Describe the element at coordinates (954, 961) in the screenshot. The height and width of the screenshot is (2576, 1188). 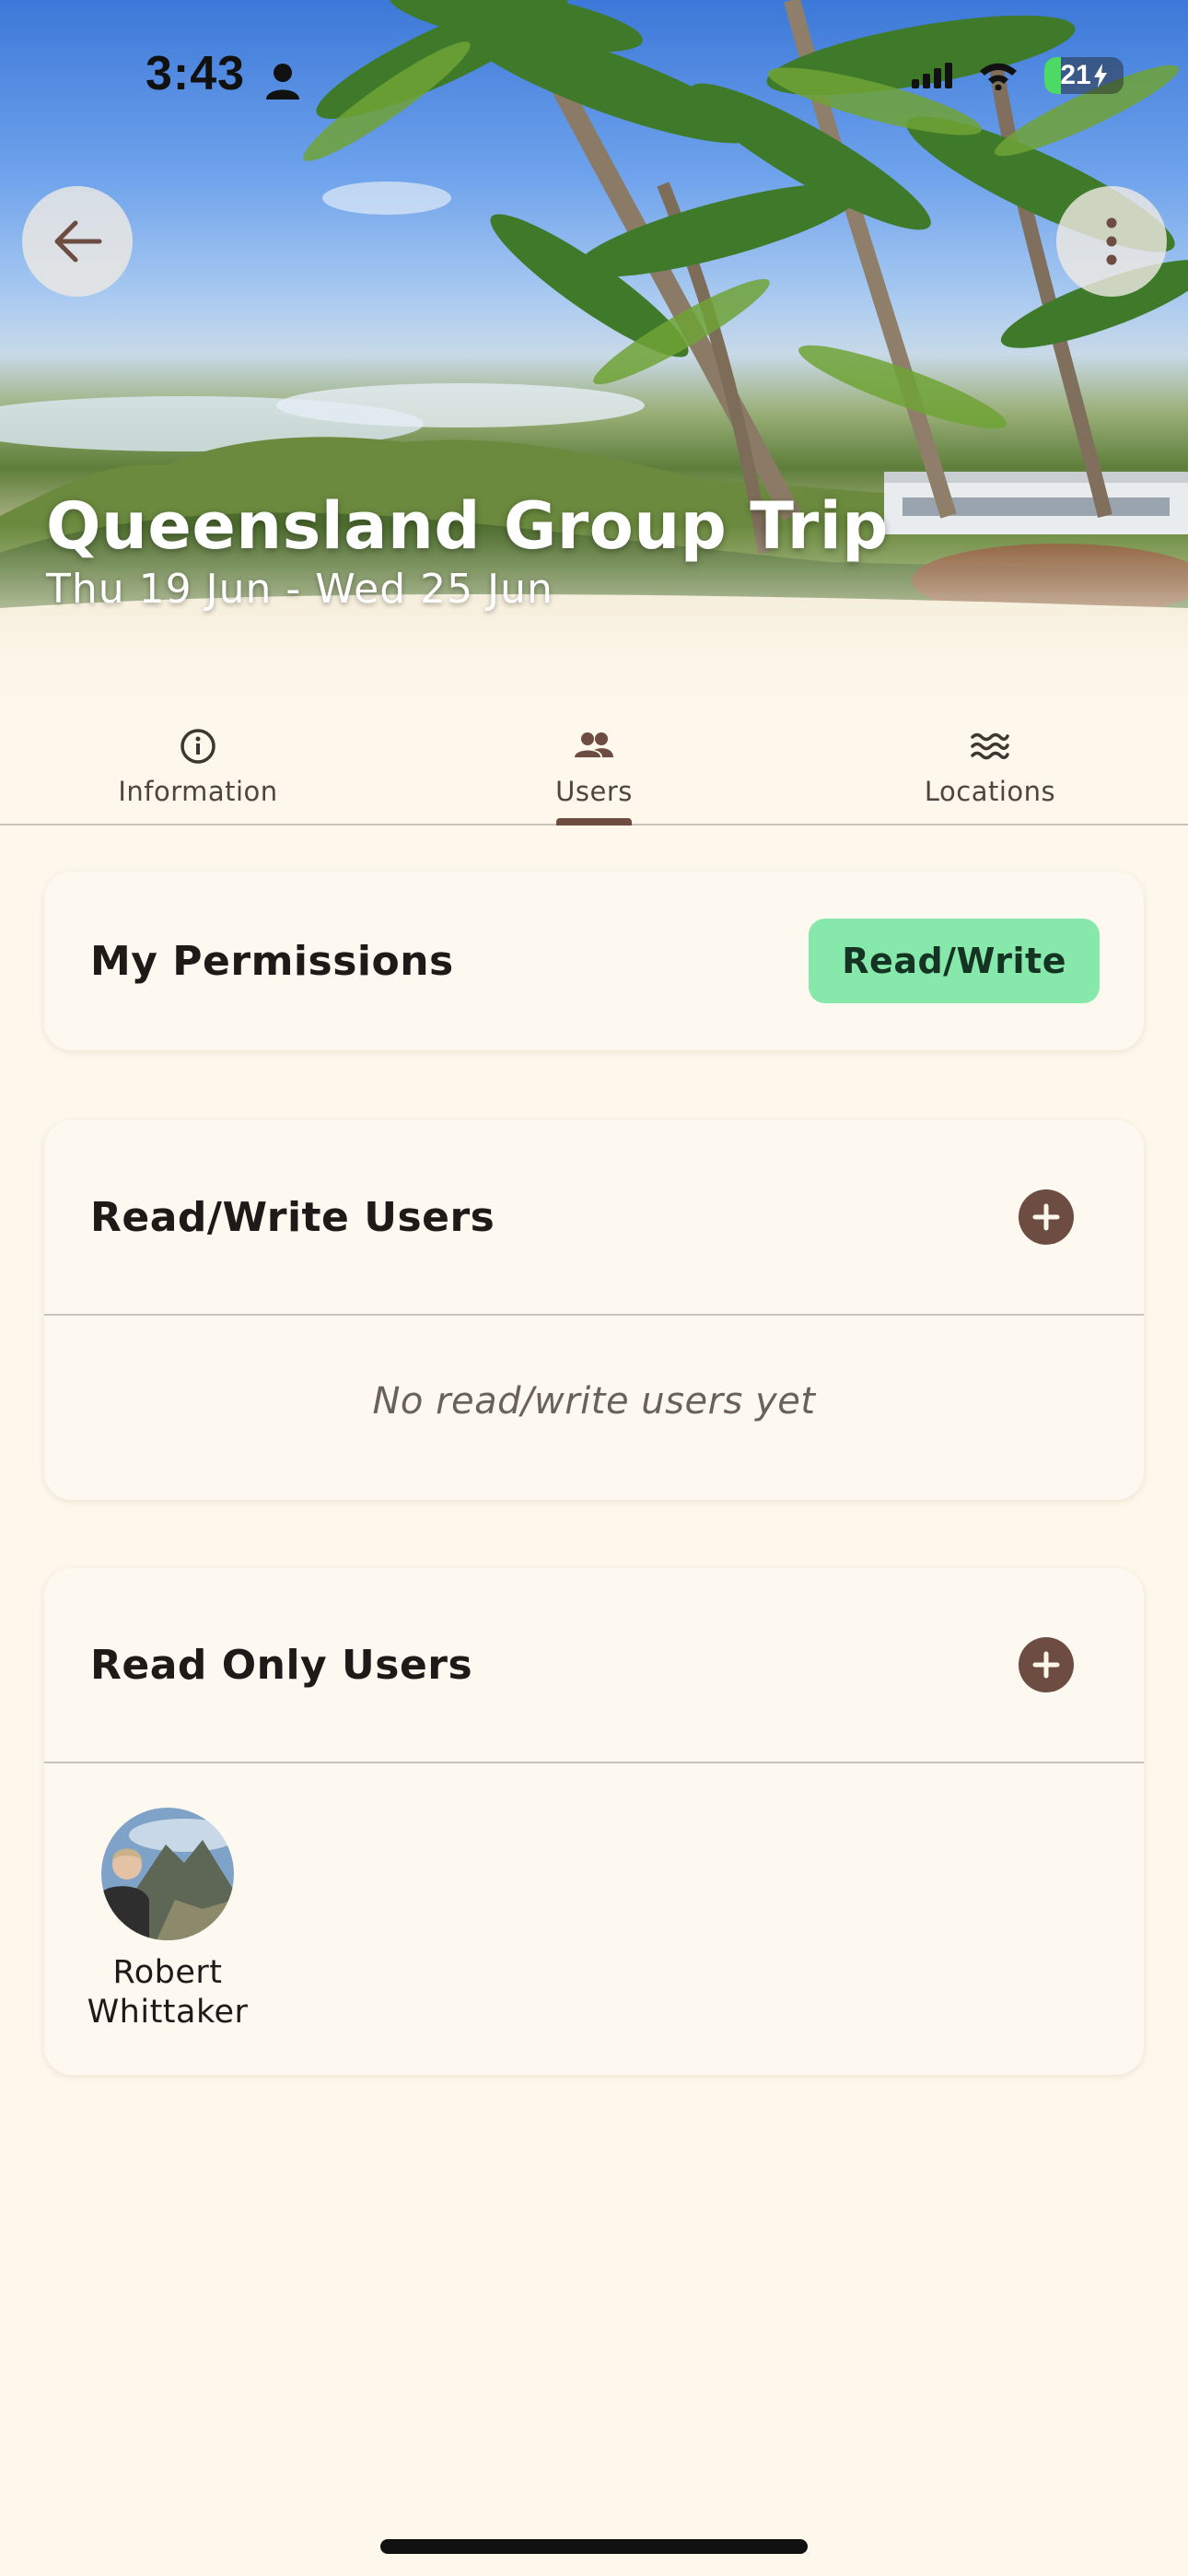
I see `permission-badge: Read/Write` at that location.